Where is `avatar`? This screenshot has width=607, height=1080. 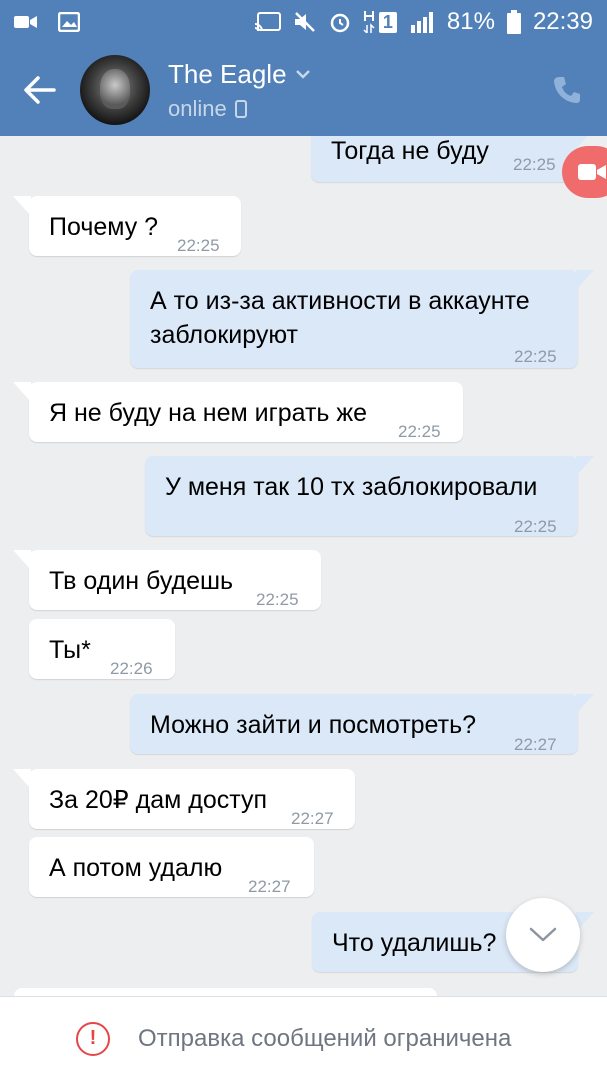 avatar is located at coordinates (115, 90).